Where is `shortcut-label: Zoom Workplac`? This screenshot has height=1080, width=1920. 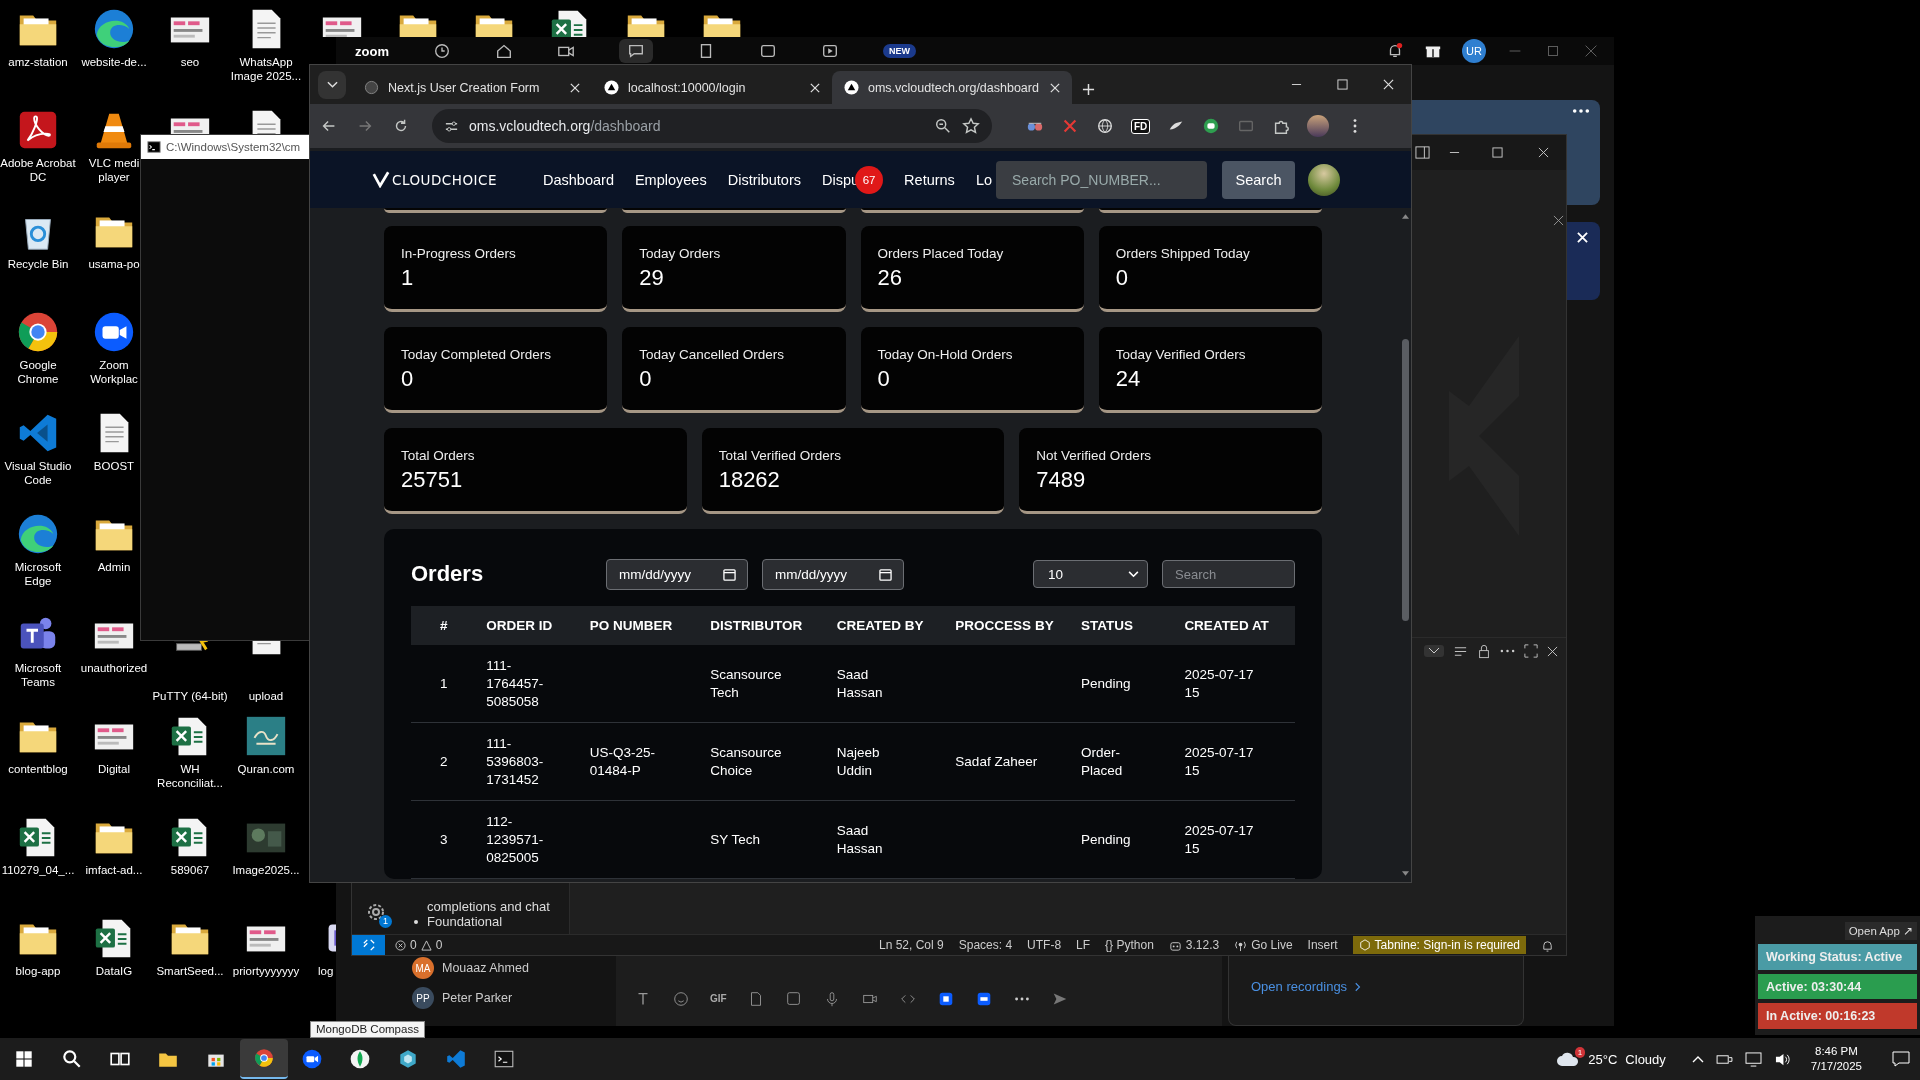 shortcut-label: Zoom Workplac is located at coordinates (114, 372).